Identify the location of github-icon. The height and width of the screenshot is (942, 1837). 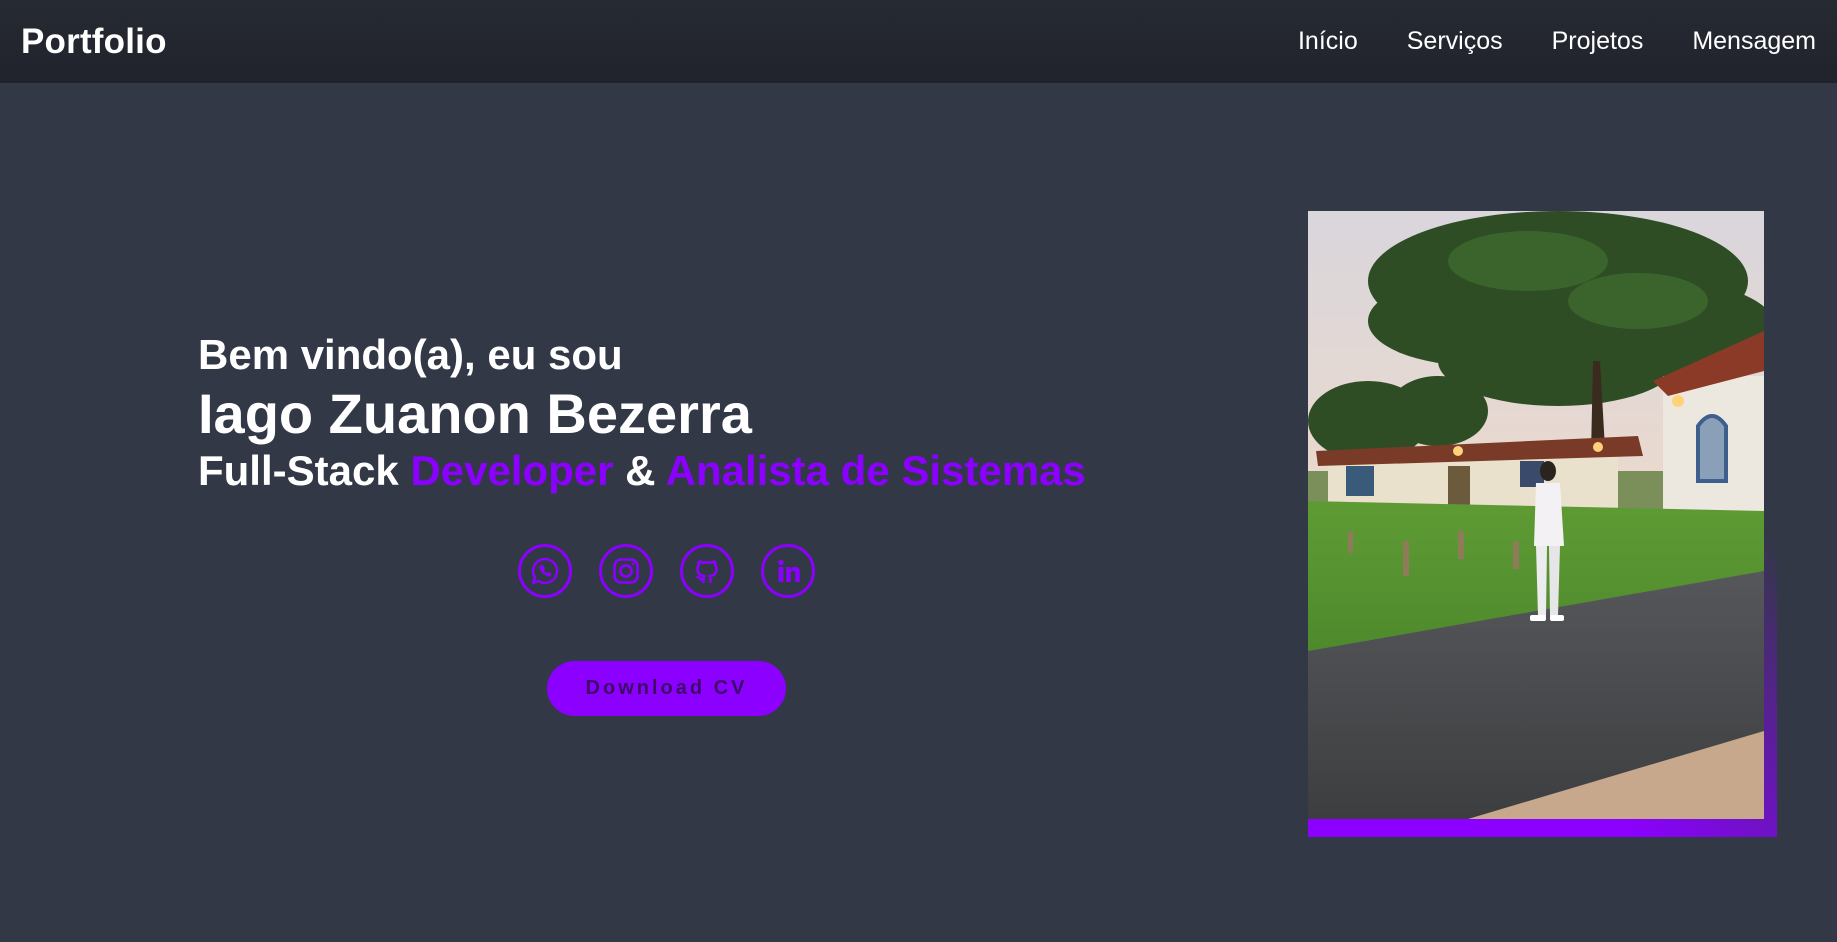
(707, 572).